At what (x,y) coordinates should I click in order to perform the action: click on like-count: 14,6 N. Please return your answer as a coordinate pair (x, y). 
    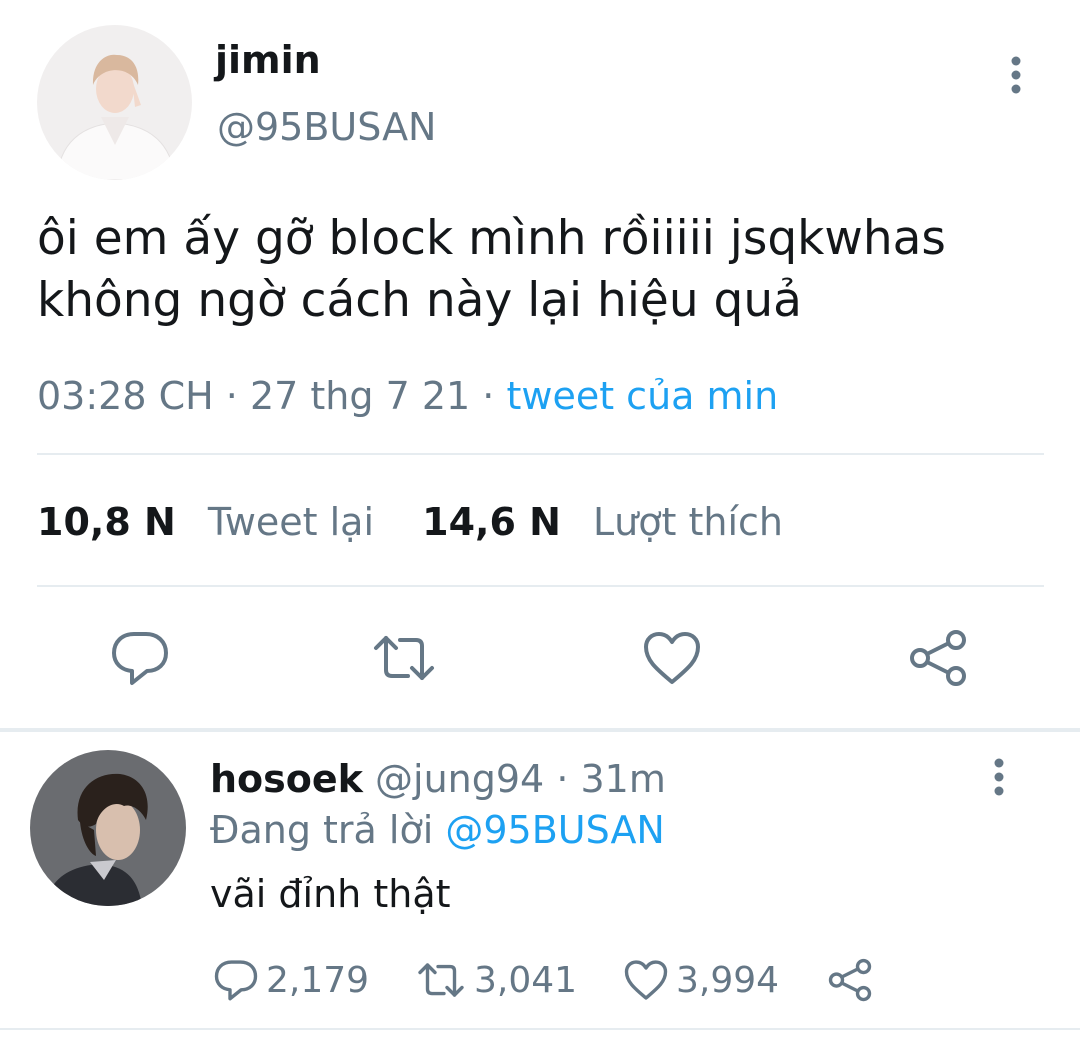
    Looking at the image, I should click on (491, 522).